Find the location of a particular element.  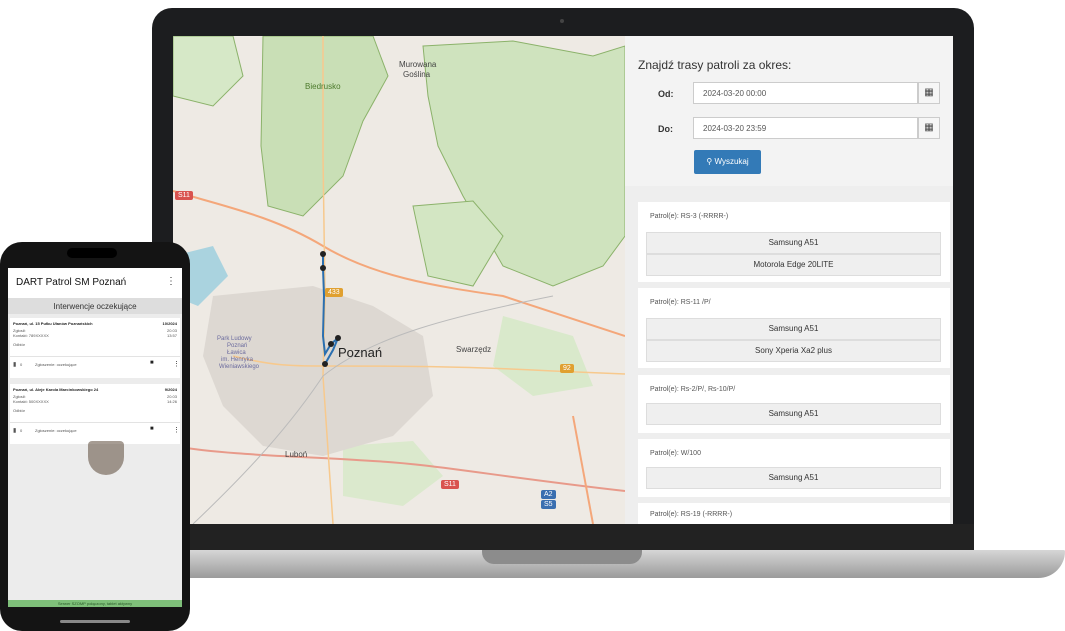

patrol-card: Patrol(e): W/100 Samsung A51 is located at coordinates (794, 468).